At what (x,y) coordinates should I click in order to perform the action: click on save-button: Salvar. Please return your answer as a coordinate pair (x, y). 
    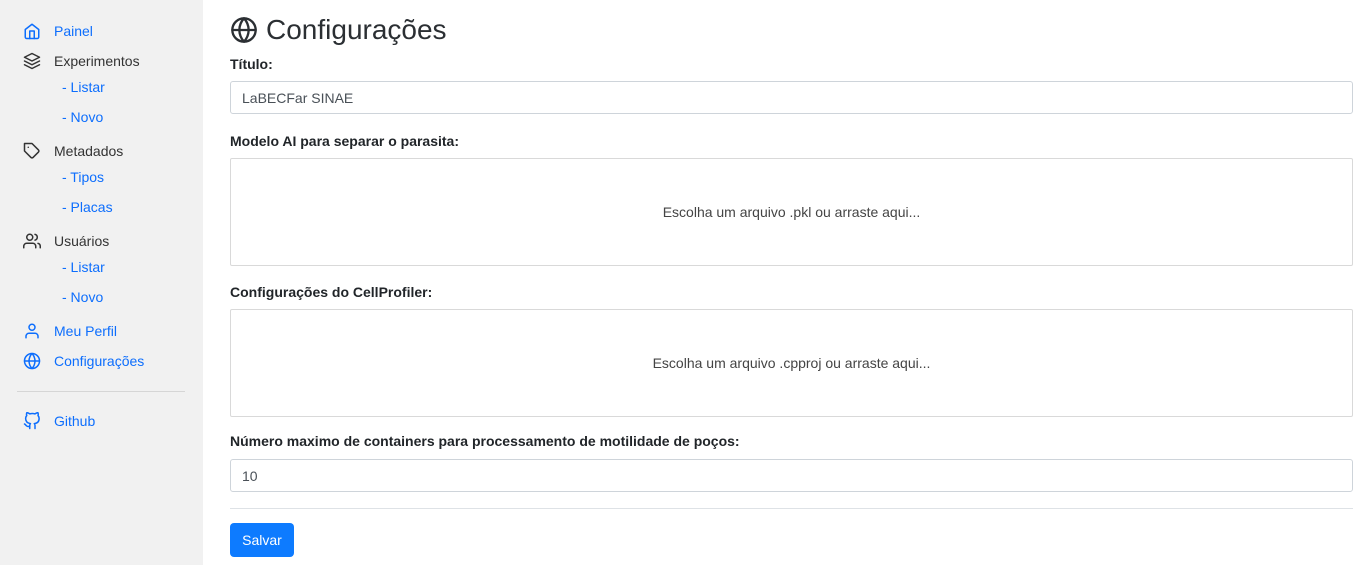
    Looking at the image, I should click on (262, 540).